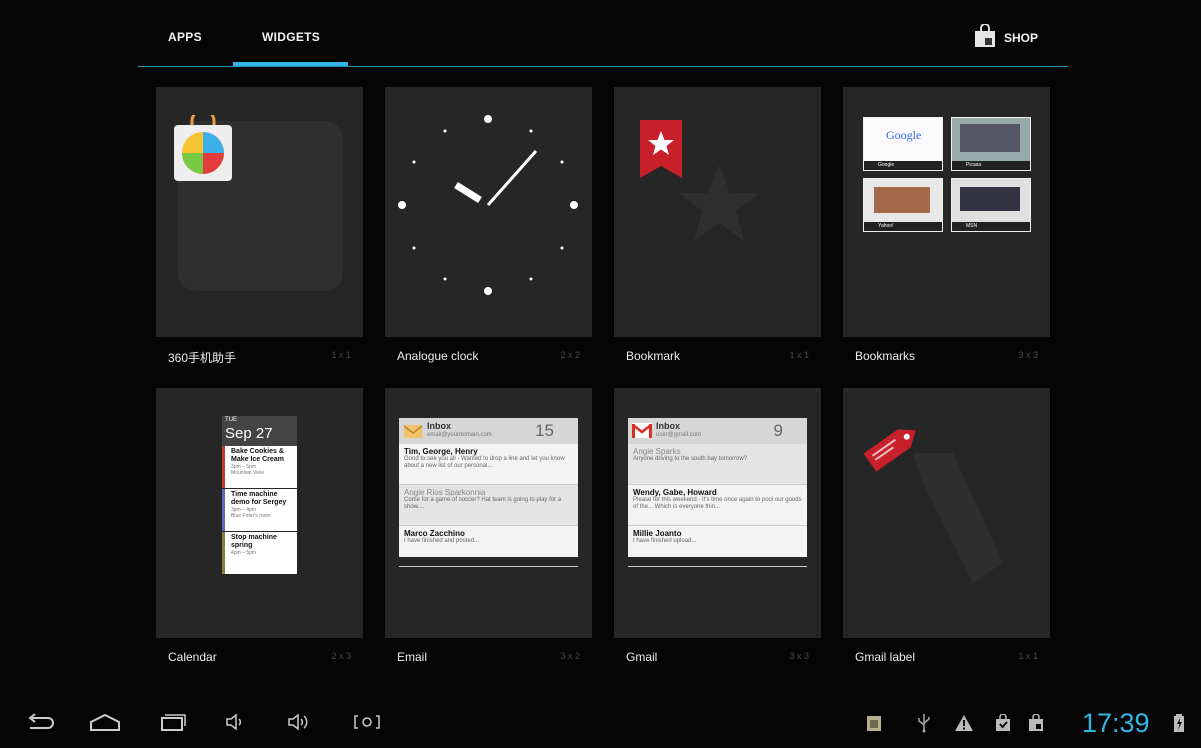 This screenshot has height=748, width=1201. I want to click on screenshot-button, so click(367, 724).